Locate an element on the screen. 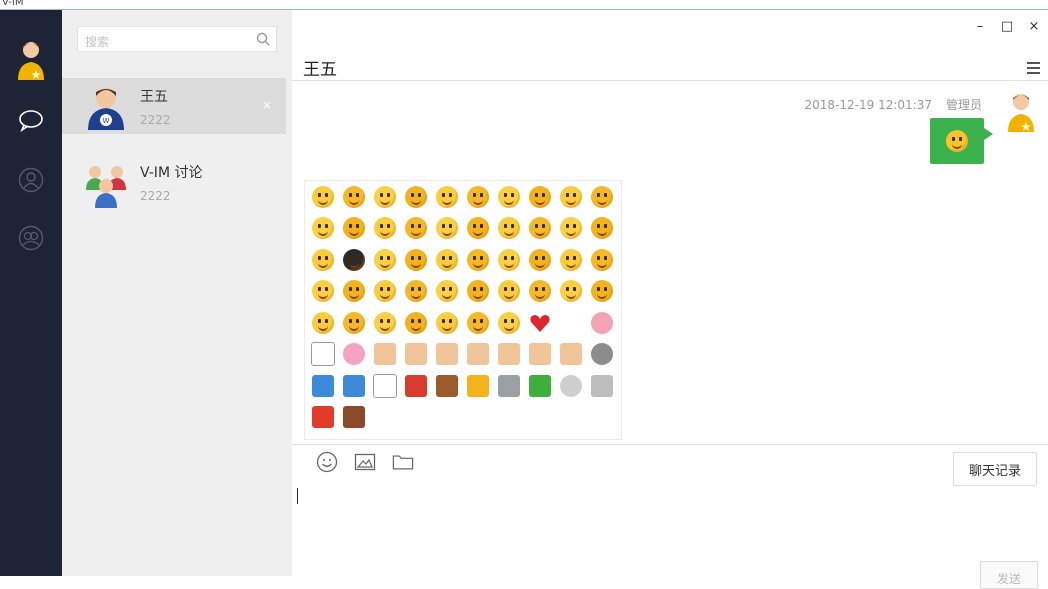 This screenshot has height=589, width=1048. chat-nav-icon is located at coordinates (31, 120).